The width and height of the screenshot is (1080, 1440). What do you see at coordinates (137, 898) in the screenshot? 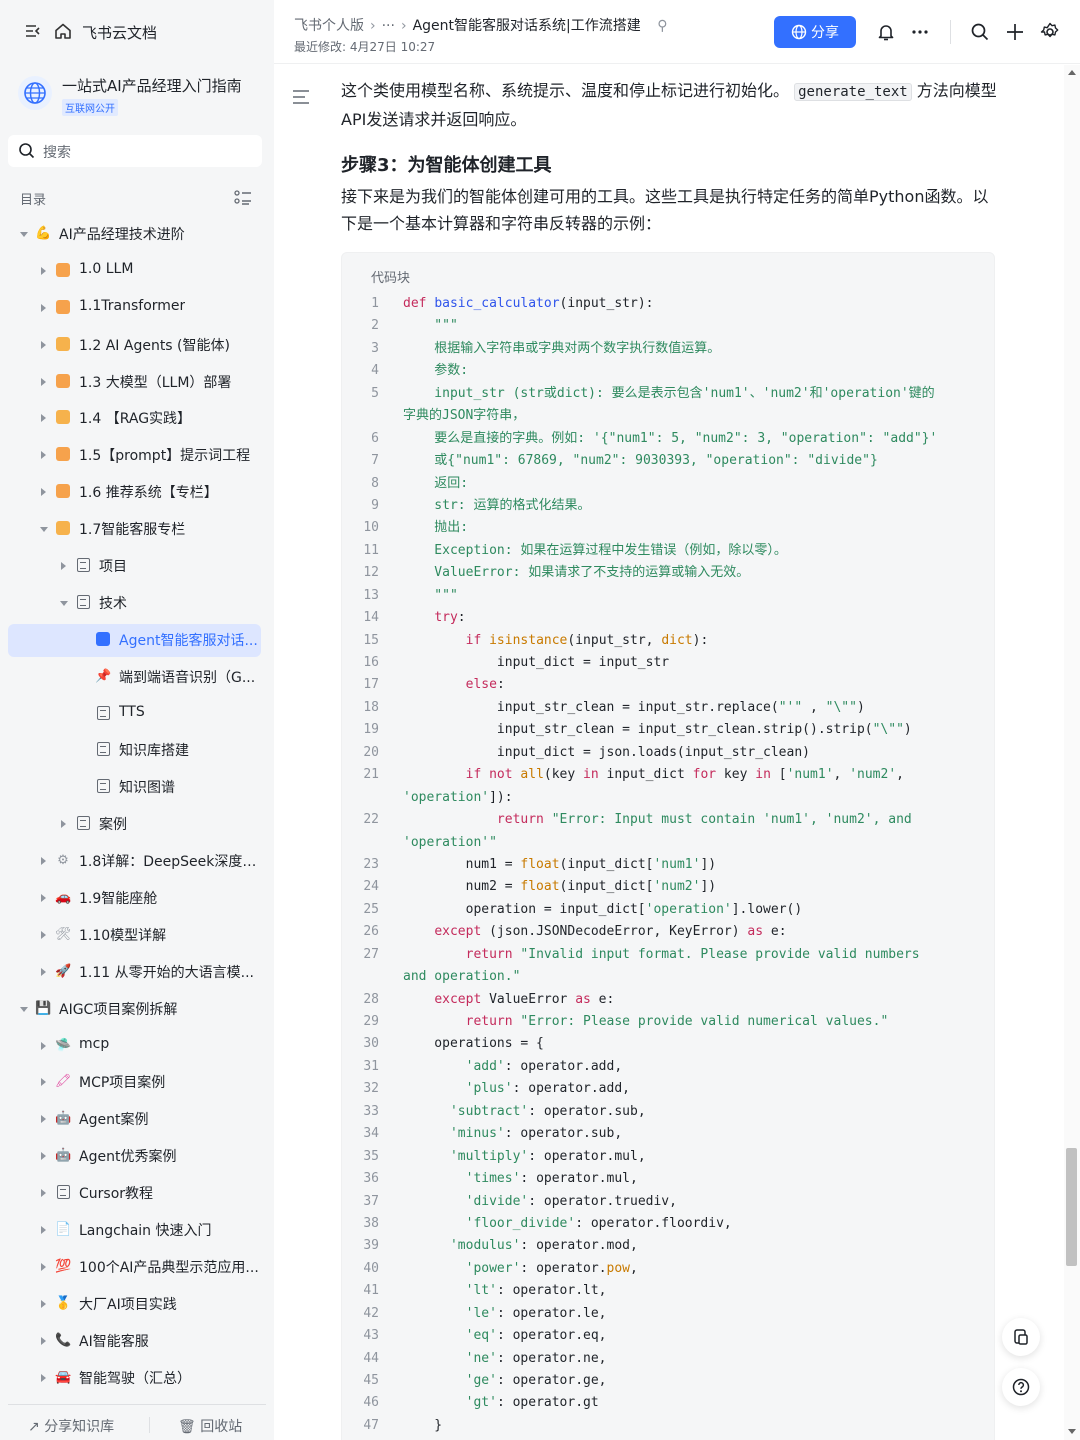
I see `sidebar-item: 🚗 1.9智能座舱` at bounding box center [137, 898].